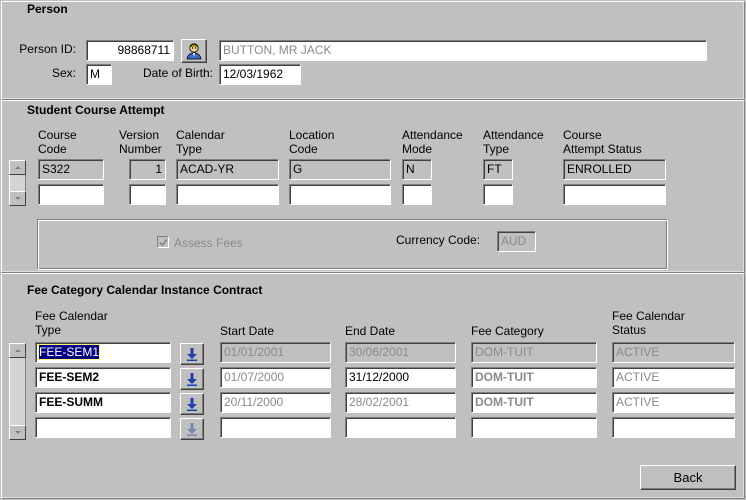 The image size is (746, 500). I want to click on fee-scroll-down-button, so click(17, 432).